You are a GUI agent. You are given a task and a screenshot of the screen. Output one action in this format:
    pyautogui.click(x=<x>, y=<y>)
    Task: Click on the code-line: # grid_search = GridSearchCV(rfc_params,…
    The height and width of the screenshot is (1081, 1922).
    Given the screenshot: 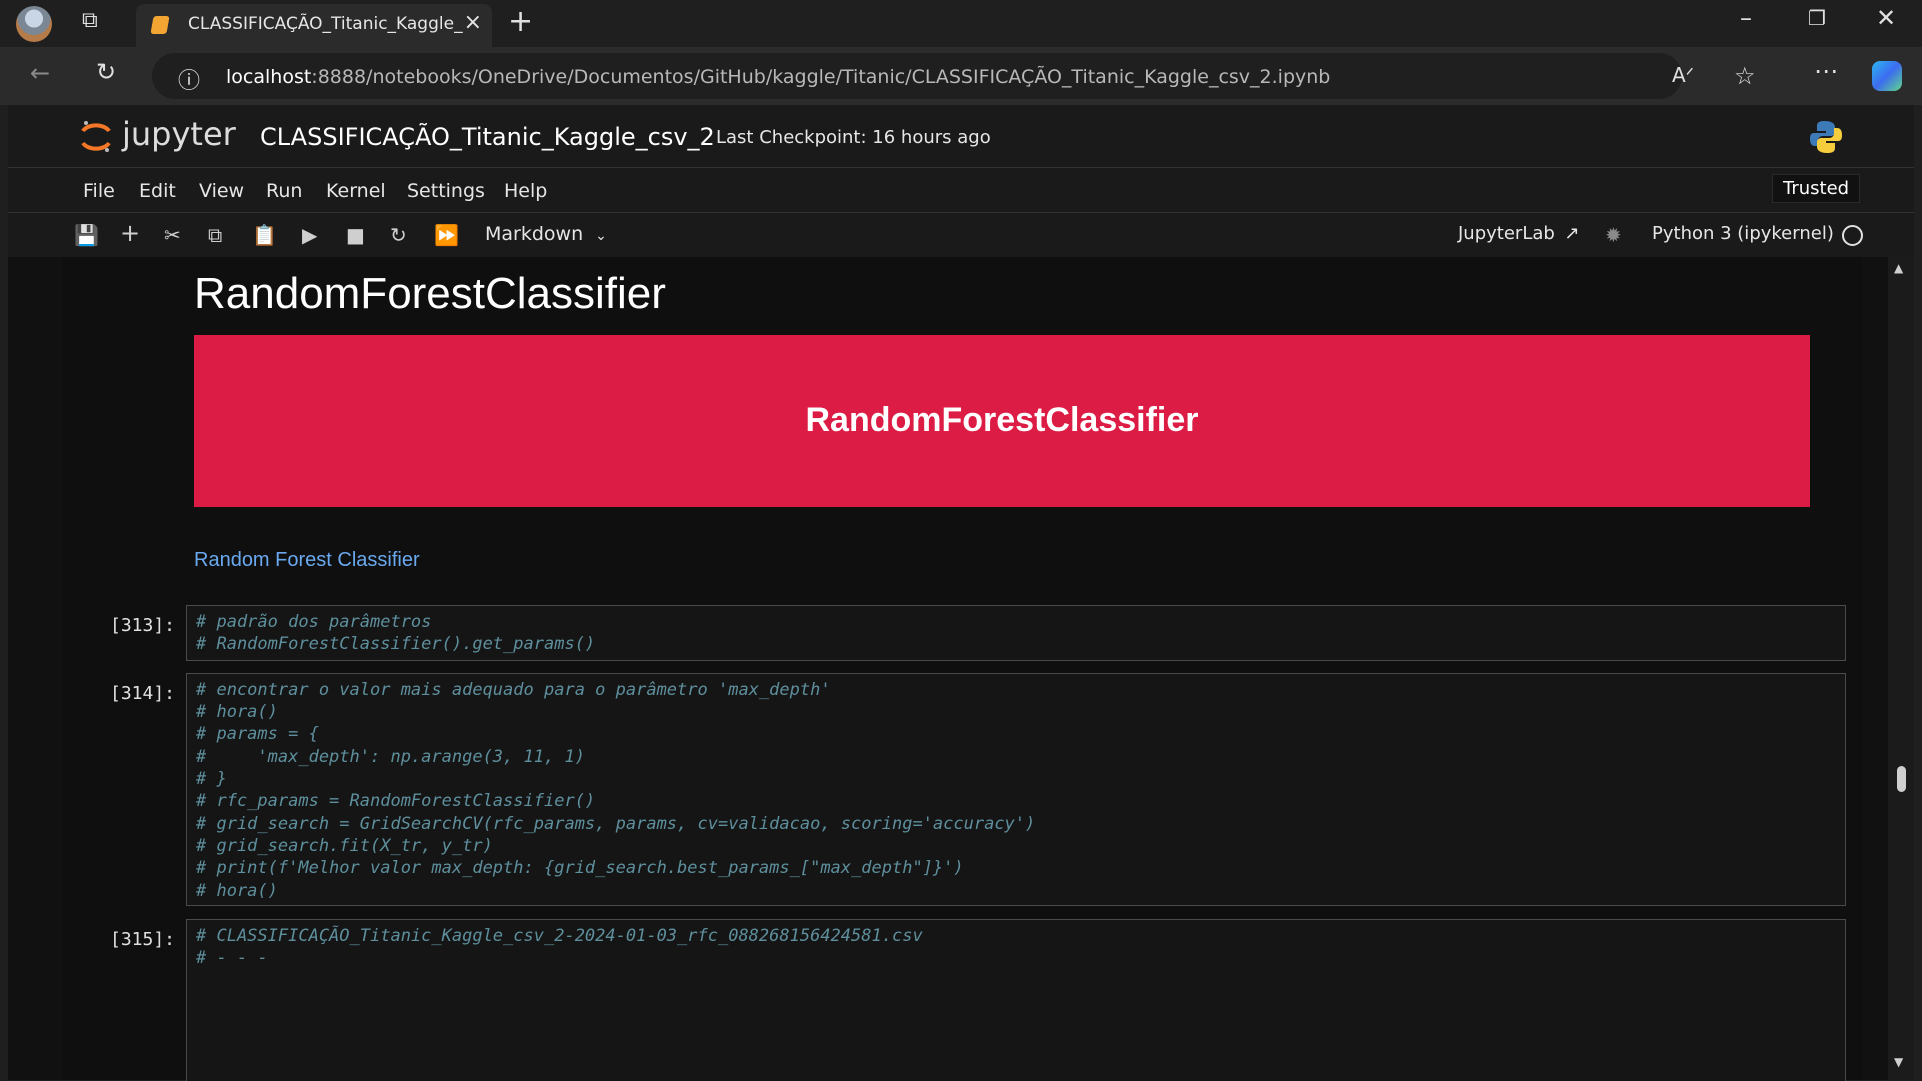 What is the action you would take?
    pyautogui.click(x=616, y=824)
    